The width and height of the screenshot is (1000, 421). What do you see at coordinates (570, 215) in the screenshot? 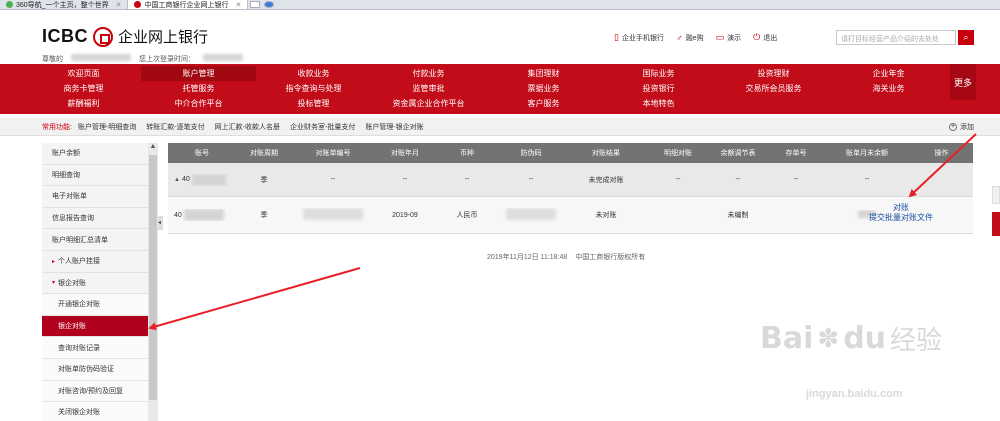
I see `table-row: 40 季 2019-09 人民币 未对账 未编制` at bounding box center [570, 215].